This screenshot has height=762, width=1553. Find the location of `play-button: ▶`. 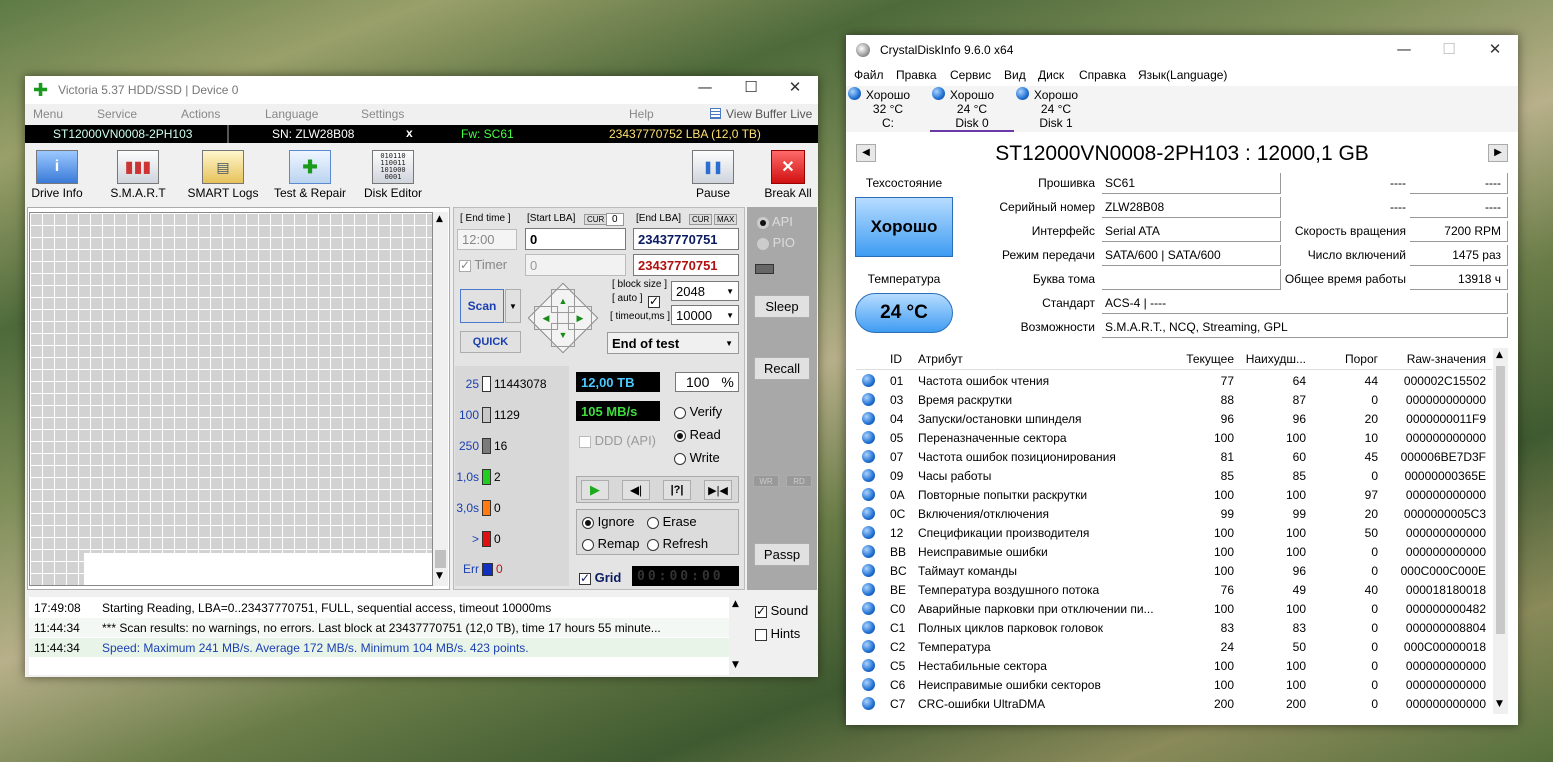

play-button: ▶ is located at coordinates (595, 490).